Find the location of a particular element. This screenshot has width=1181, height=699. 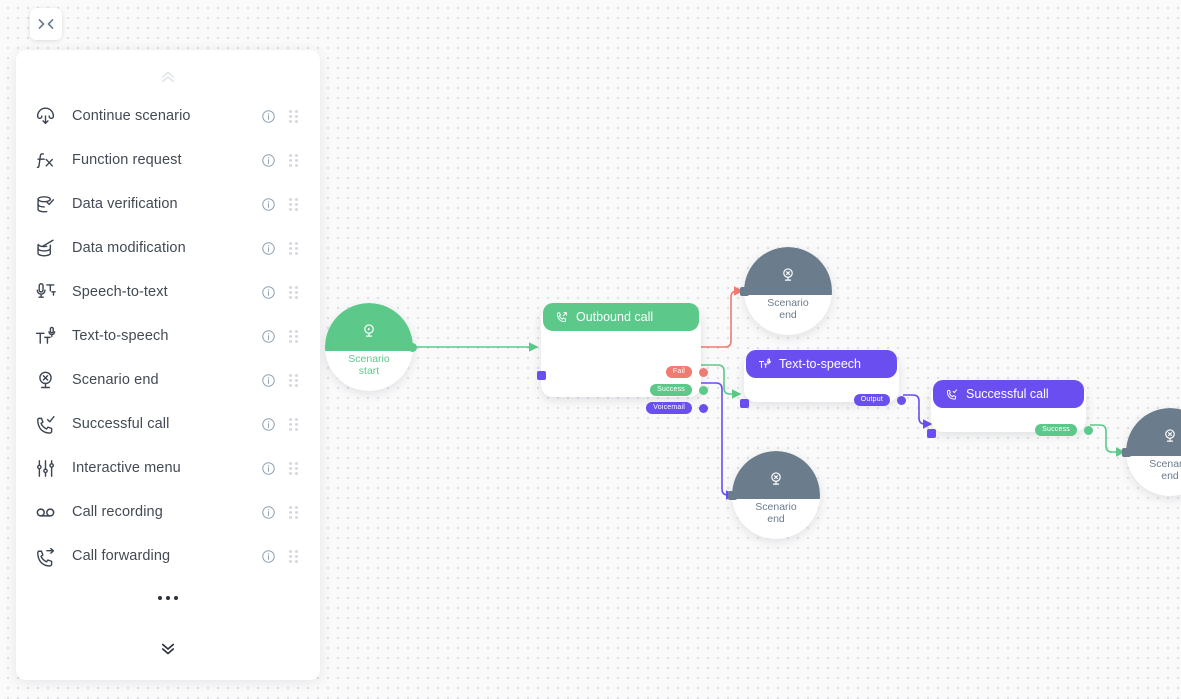

sidebar-item-continue-scenario: Continue scenario is located at coordinates (168, 116).